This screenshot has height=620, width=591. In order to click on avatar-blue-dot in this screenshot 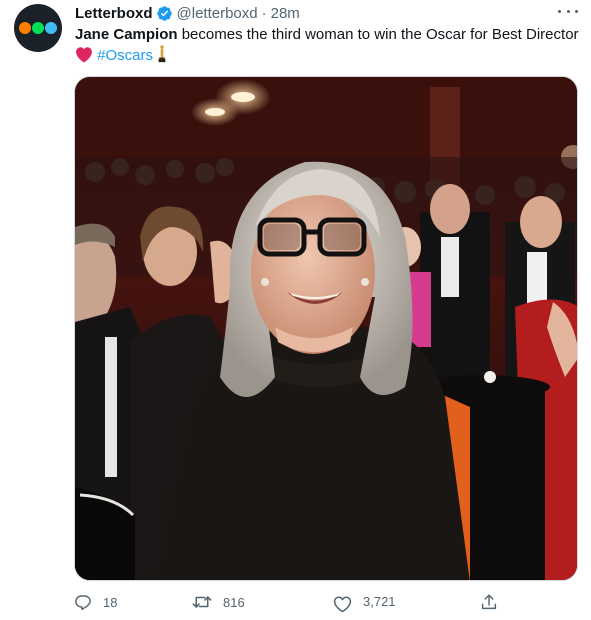, I will do `click(51, 28)`.